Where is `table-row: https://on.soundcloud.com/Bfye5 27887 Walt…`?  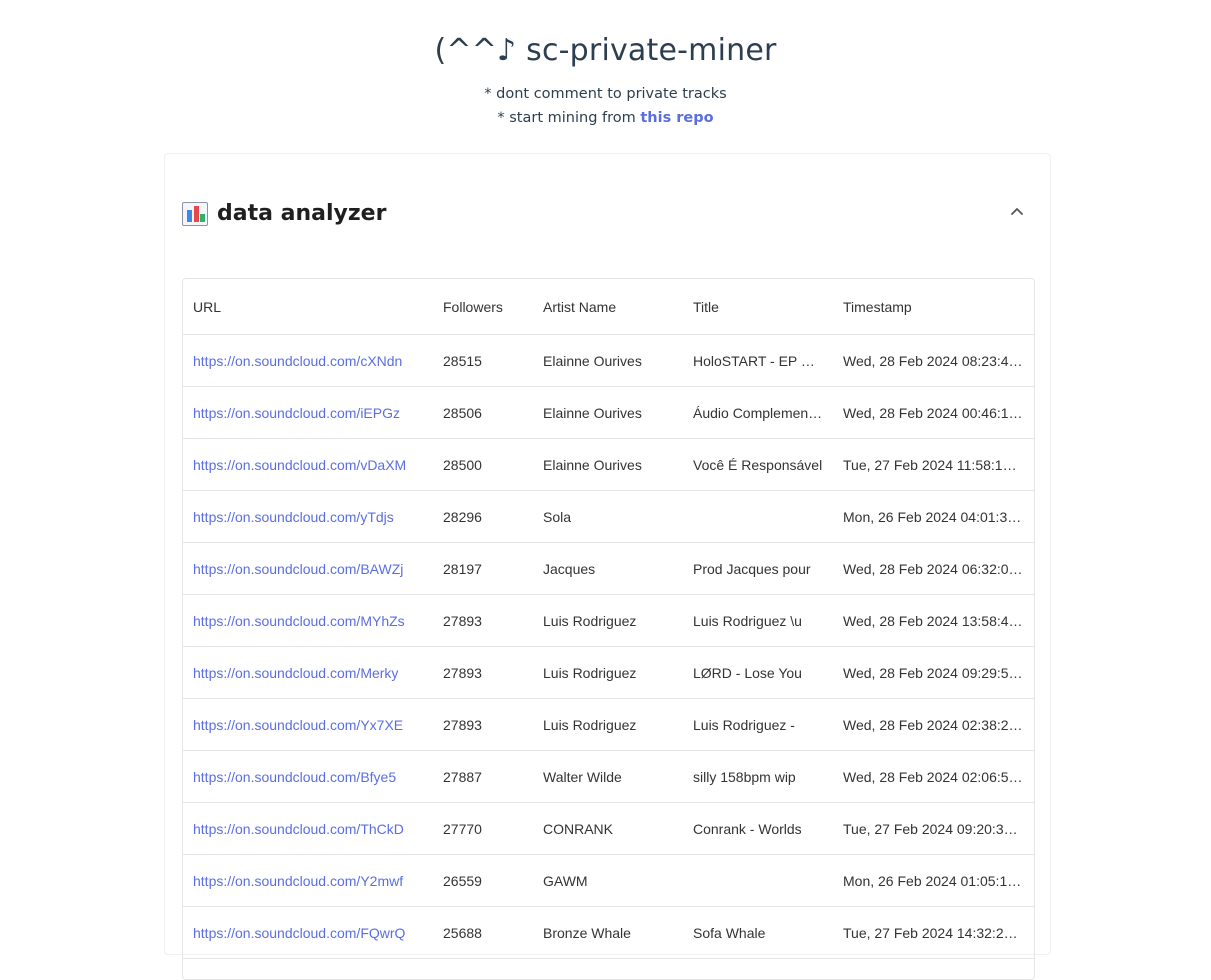
table-row: https://on.soundcloud.com/Bfye5 27887 Walt… is located at coordinates (608, 776).